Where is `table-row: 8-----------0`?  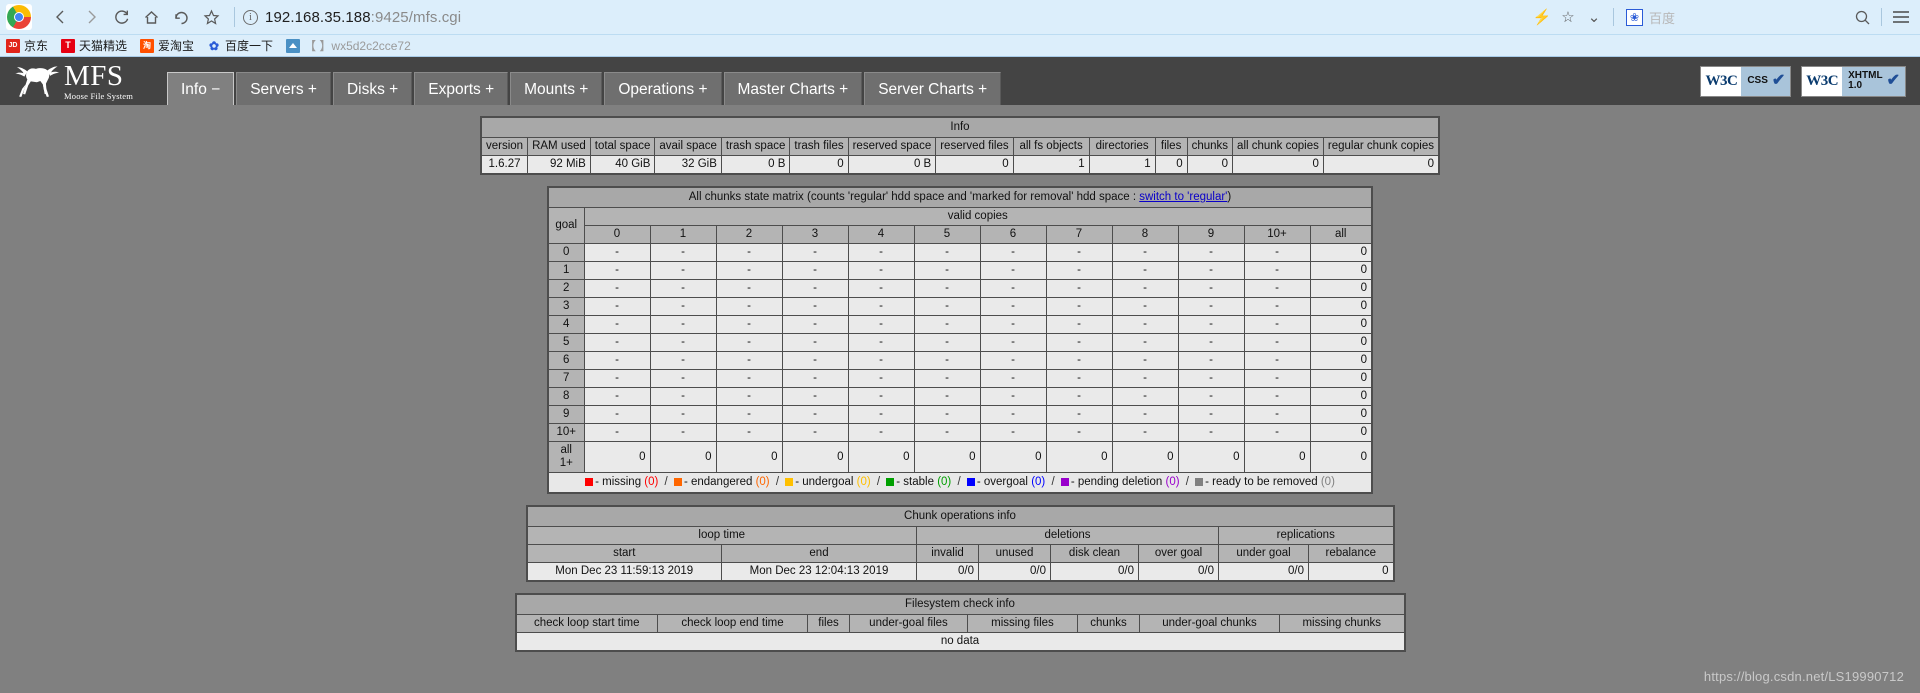 table-row: 8-----------0 is located at coordinates (960, 396).